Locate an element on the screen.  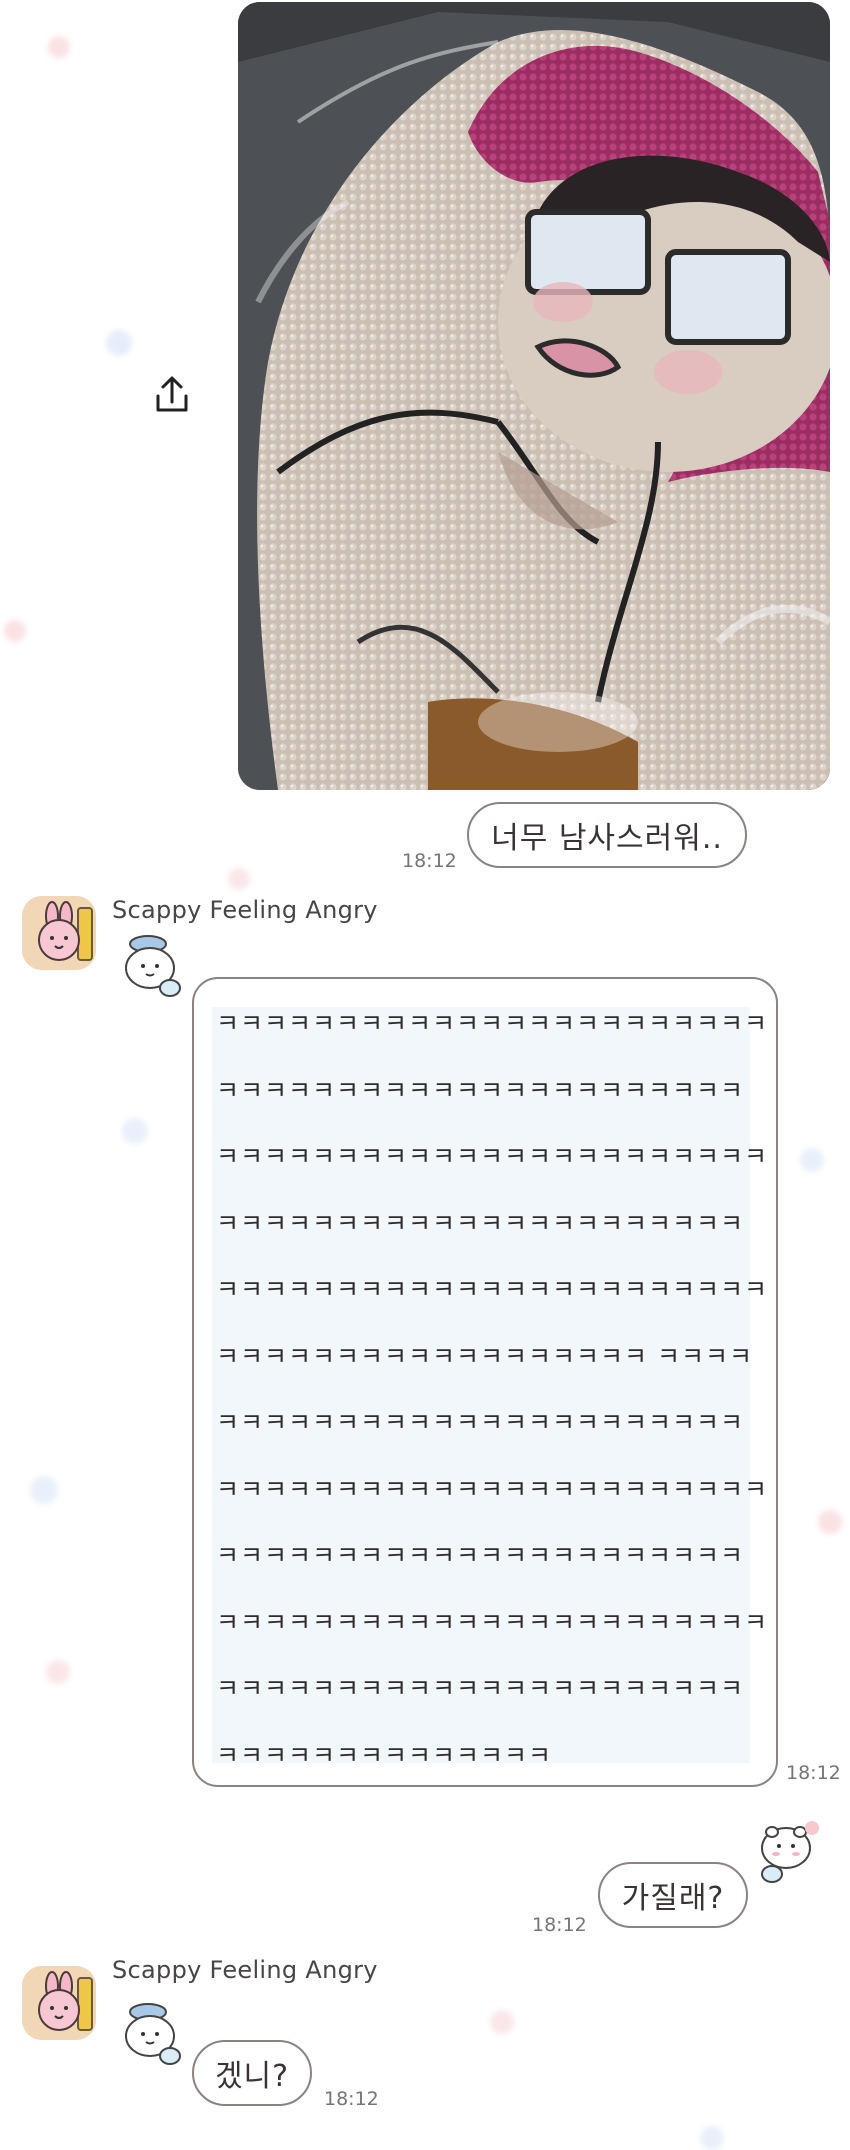
sent-message-bubble: 가질래? is located at coordinates (673, 1895).